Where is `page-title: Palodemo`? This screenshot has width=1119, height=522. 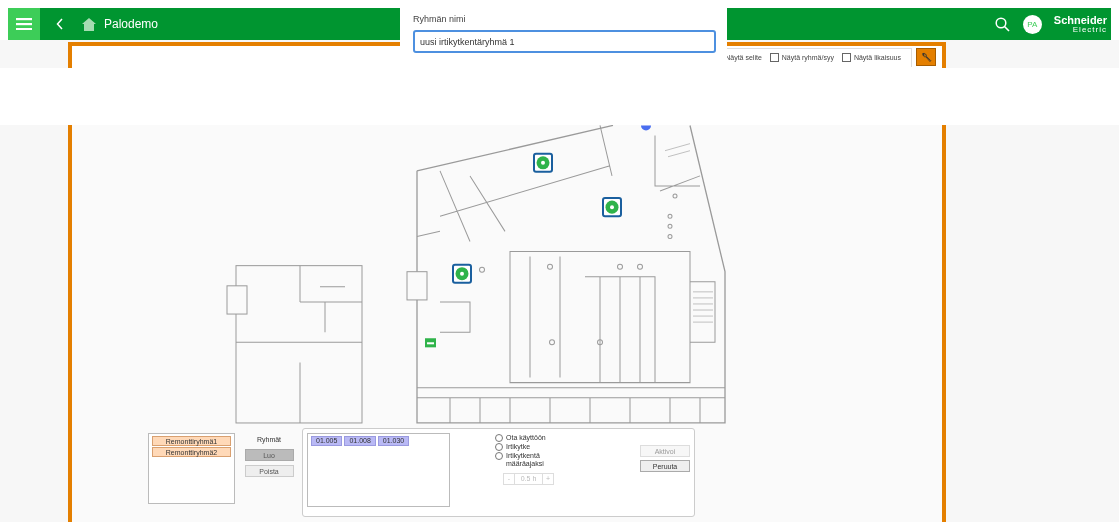
page-title: Palodemo is located at coordinates (131, 24).